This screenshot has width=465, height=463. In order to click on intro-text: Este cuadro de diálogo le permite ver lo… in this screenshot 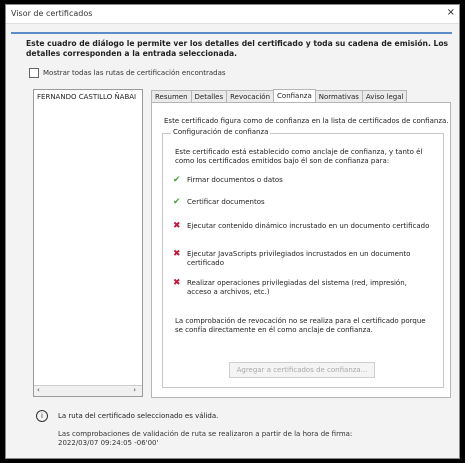, I will do `click(237, 48)`.